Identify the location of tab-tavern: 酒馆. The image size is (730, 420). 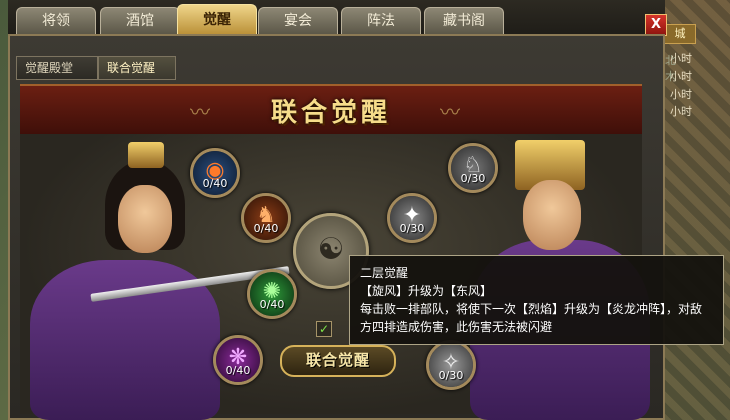
(140, 20).